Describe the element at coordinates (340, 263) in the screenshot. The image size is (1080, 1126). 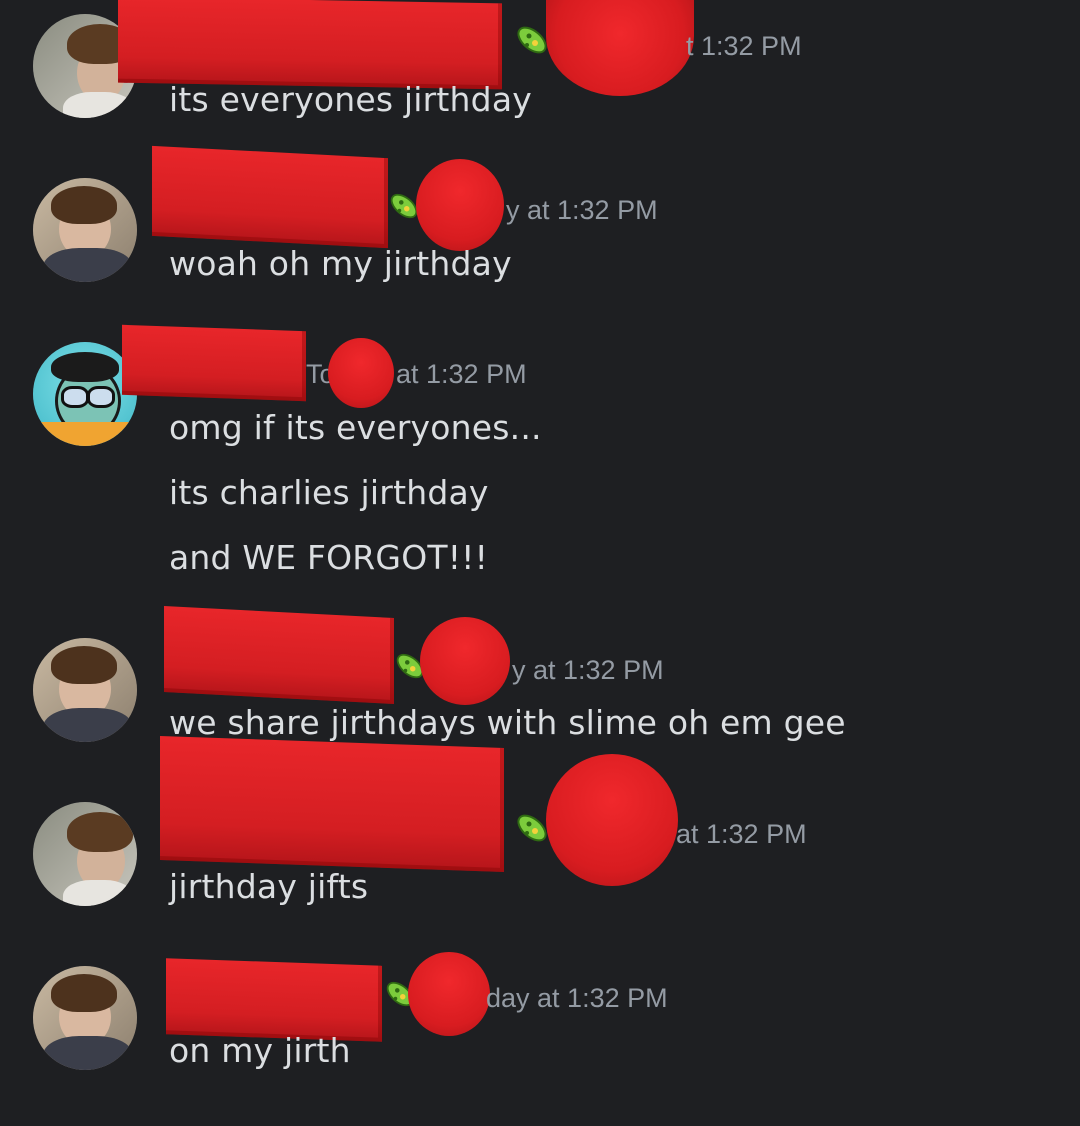
I see `message-text: woah oh my jirthday` at that location.